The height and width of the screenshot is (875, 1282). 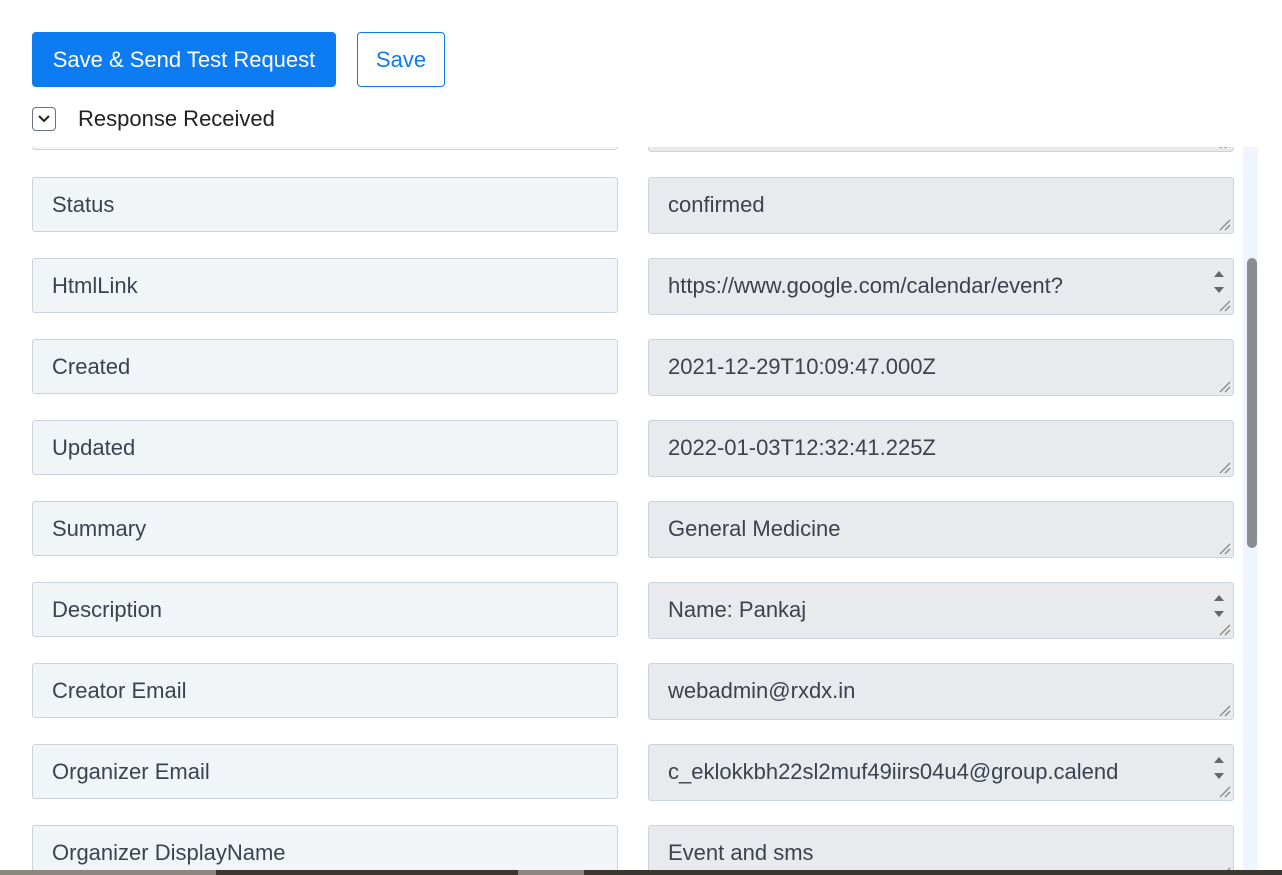 What do you see at coordinates (325, 609) in the screenshot?
I see `key-field: Description` at bounding box center [325, 609].